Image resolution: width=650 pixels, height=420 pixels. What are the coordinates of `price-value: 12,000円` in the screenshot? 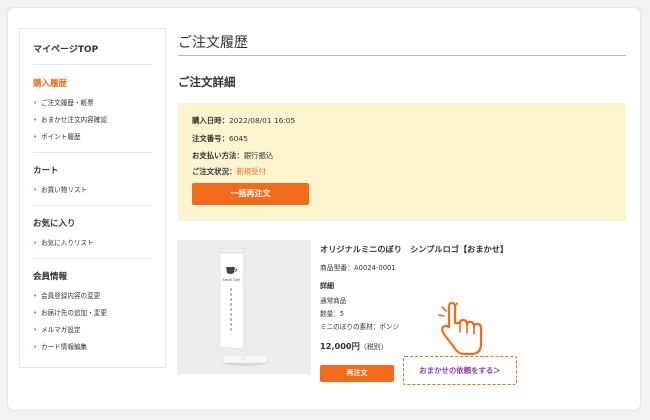 It's located at (340, 346).